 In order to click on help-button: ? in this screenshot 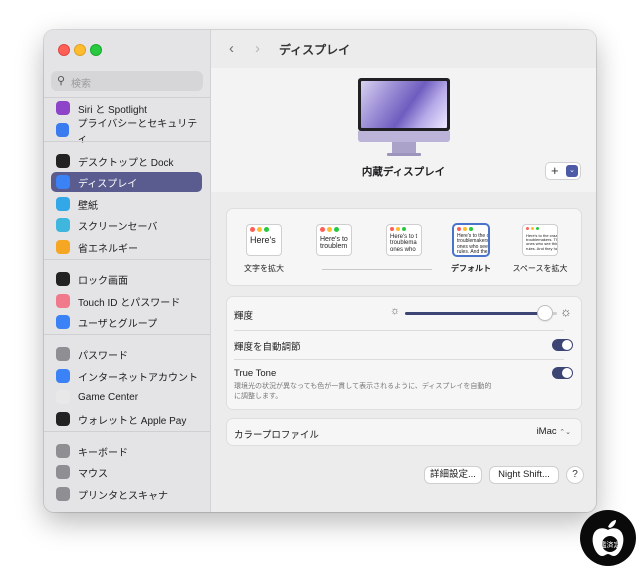, I will do `click(575, 475)`.